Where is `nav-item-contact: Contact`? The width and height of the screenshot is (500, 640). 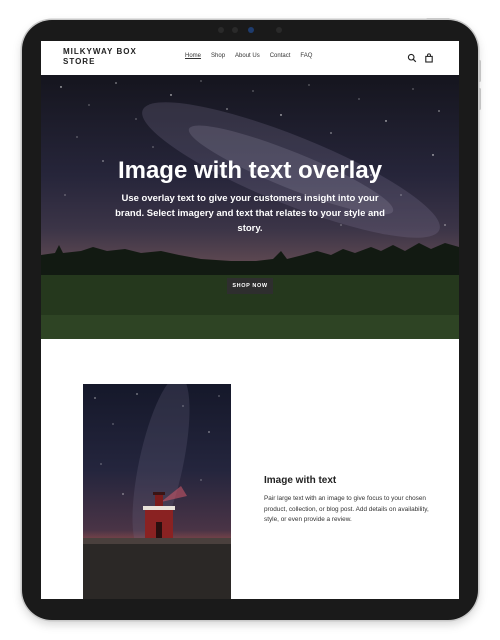 nav-item-contact: Contact is located at coordinates (280, 56).